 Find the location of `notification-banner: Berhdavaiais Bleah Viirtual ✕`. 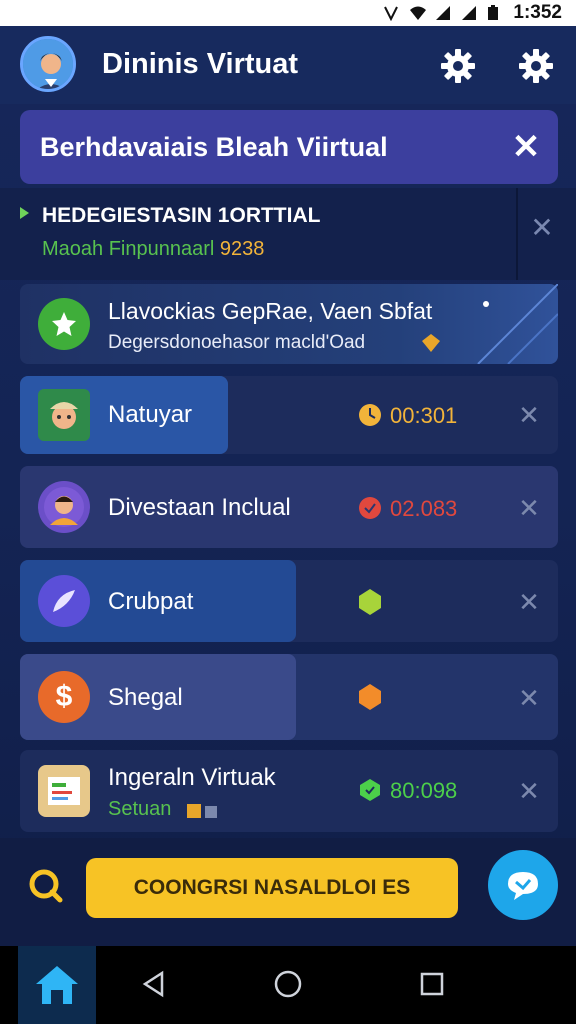

notification-banner: Berhdavaiais Bleah Viirtual ✕ is located at coordinates (289, 147).